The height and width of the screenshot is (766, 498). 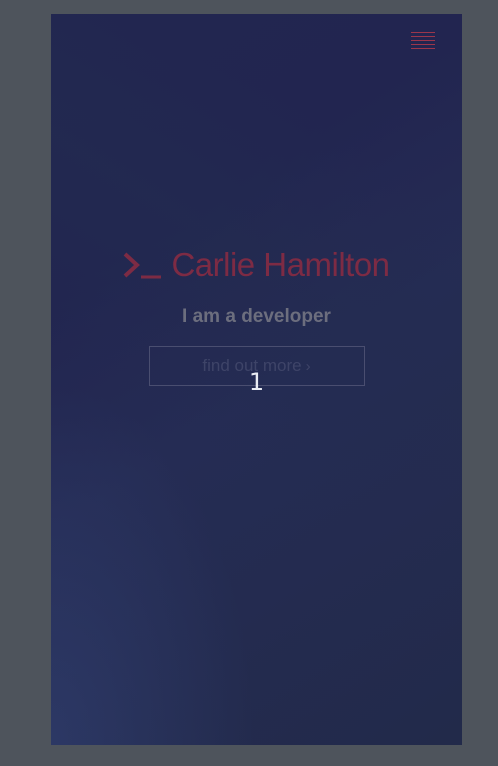 What do you see at coordinates (280, 264) in the screenshot?
I see `name-text: Carlie Hamilton` at bounding box center [280, 264].